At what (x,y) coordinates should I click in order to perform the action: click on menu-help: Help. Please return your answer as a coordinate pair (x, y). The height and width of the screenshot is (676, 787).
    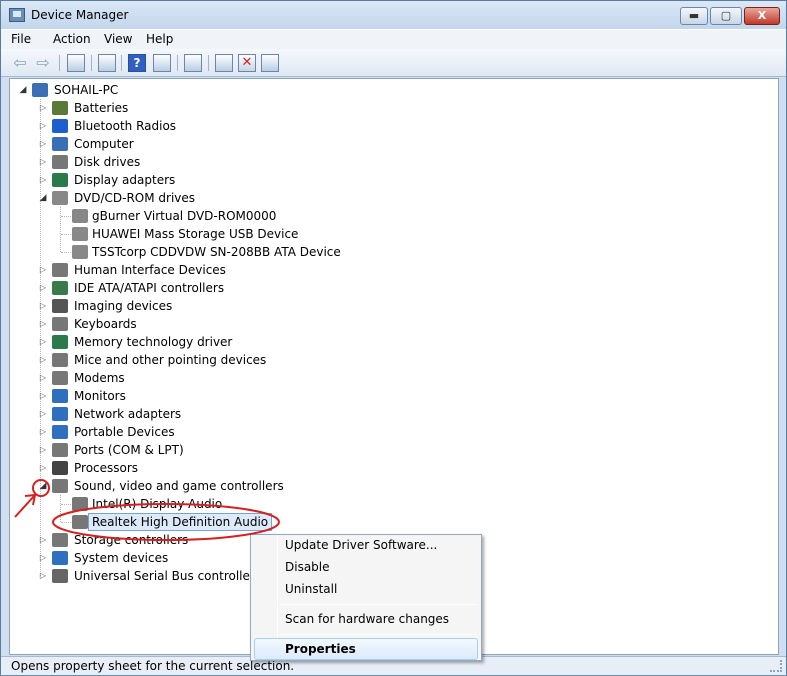
    Looking at the image, I should click on (159, 39).